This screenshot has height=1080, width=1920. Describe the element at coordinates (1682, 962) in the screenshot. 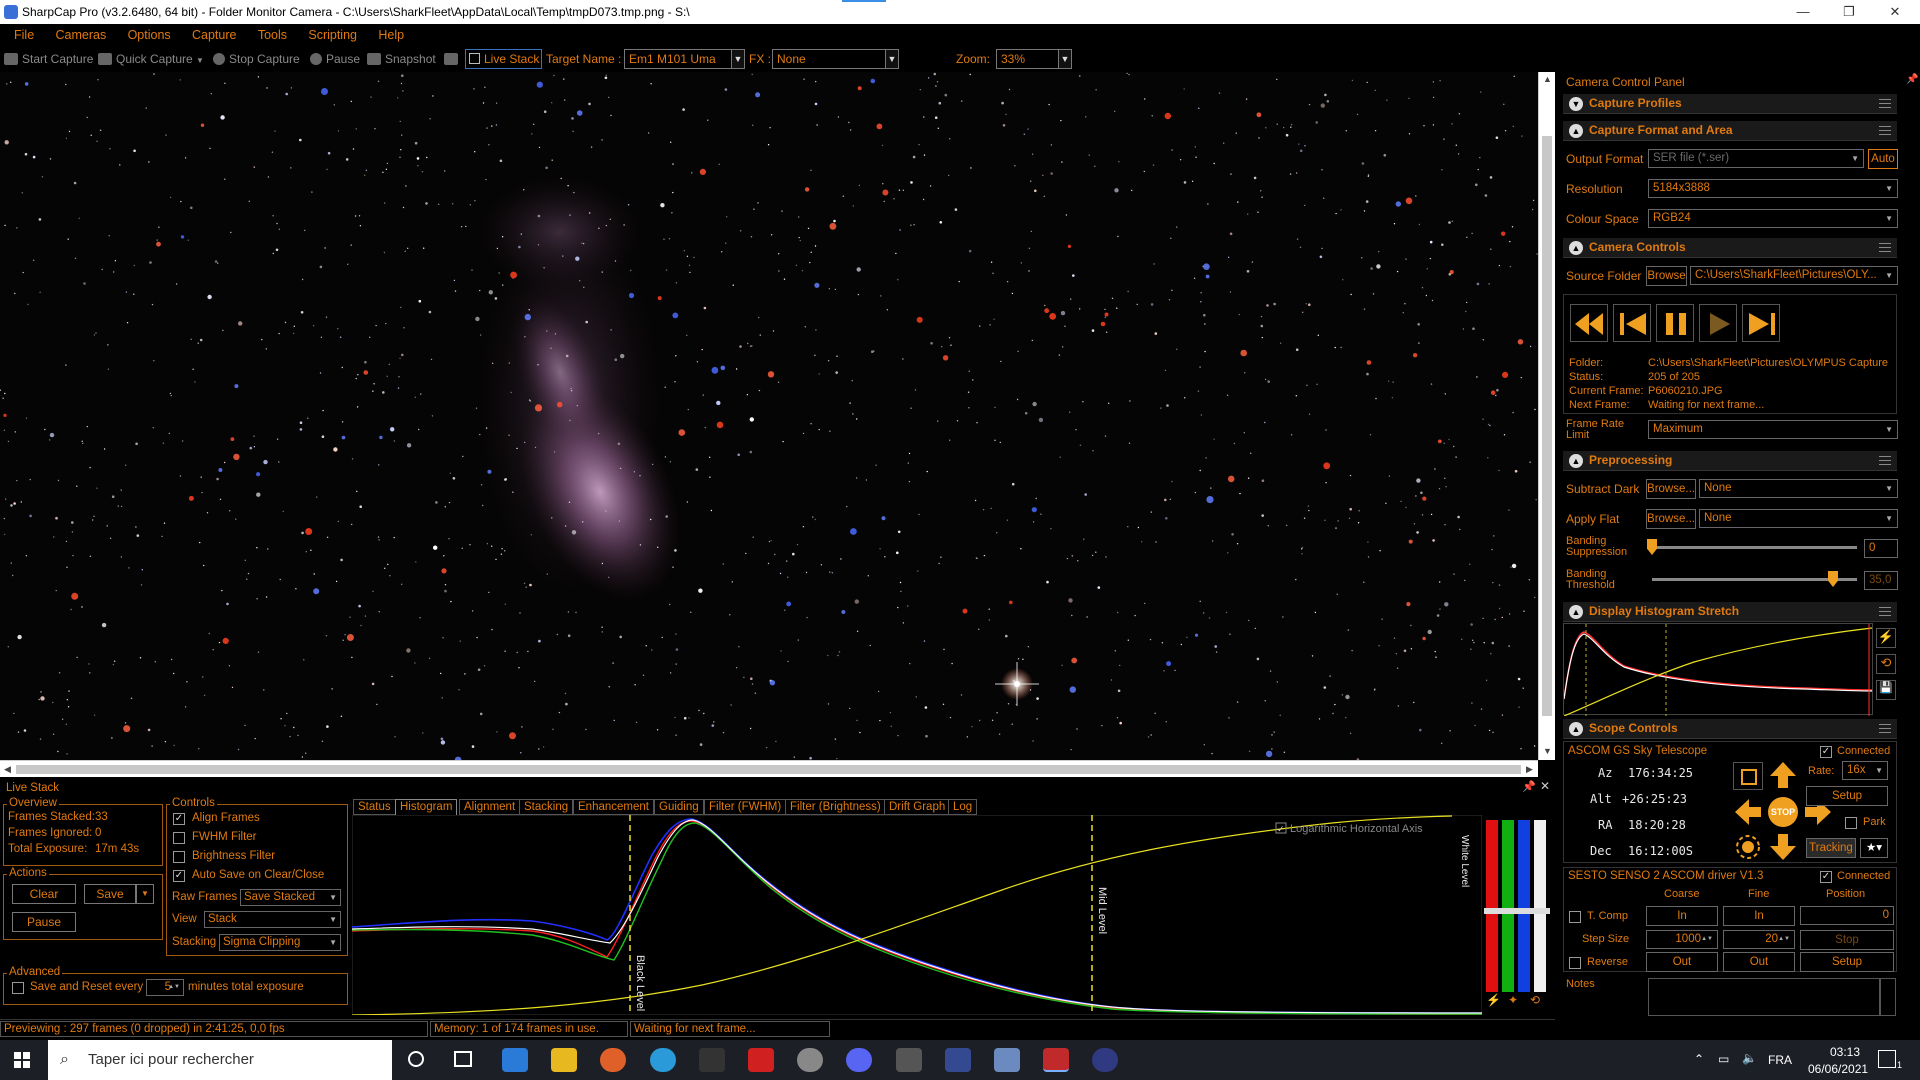

I see `coarse-out-button: Out` at that location.